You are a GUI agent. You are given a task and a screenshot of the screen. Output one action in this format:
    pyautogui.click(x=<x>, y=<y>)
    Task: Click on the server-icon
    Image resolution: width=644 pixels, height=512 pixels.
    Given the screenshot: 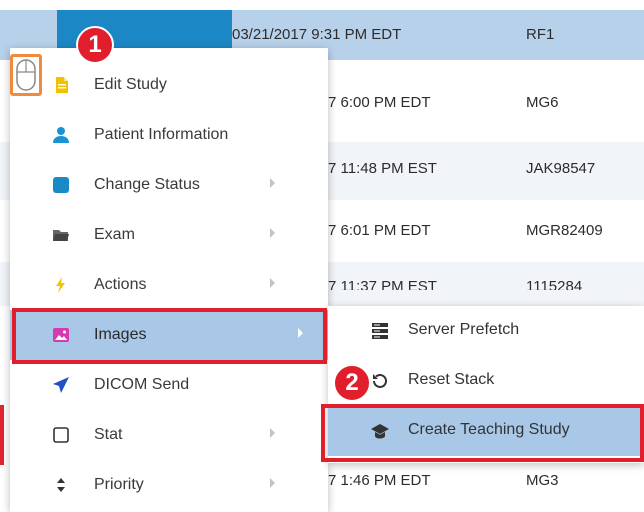 What is the action you would take?
    pyautogui.click(x=380, y=331)
    